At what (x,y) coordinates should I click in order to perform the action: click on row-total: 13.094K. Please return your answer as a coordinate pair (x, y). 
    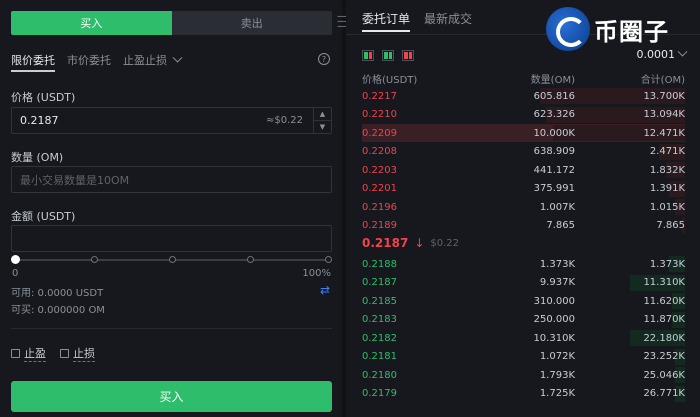
    Looking at the image, I should click on (664, 114).